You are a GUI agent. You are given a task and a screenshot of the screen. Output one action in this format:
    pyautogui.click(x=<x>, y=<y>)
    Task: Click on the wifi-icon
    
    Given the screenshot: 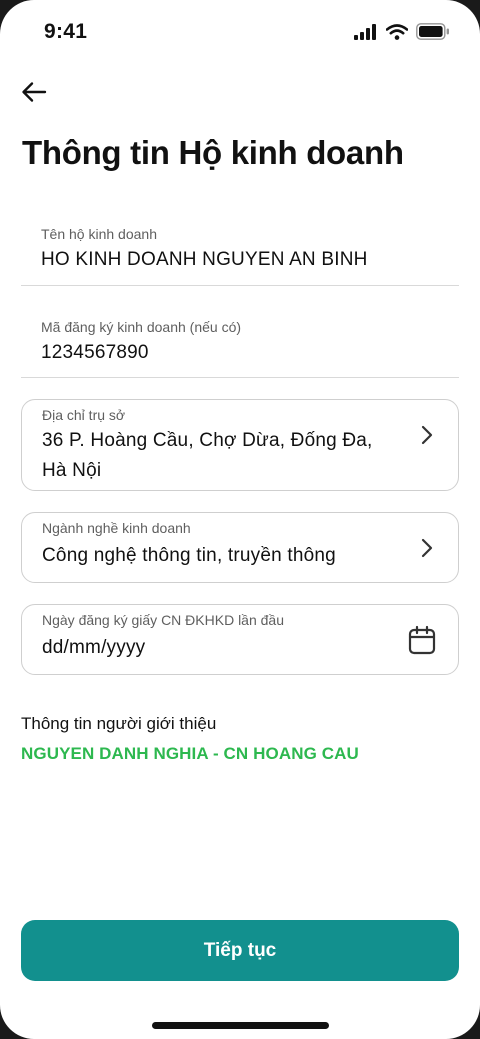 What is the action you would take?
    pyautogui.click(x=397, y=31)
    